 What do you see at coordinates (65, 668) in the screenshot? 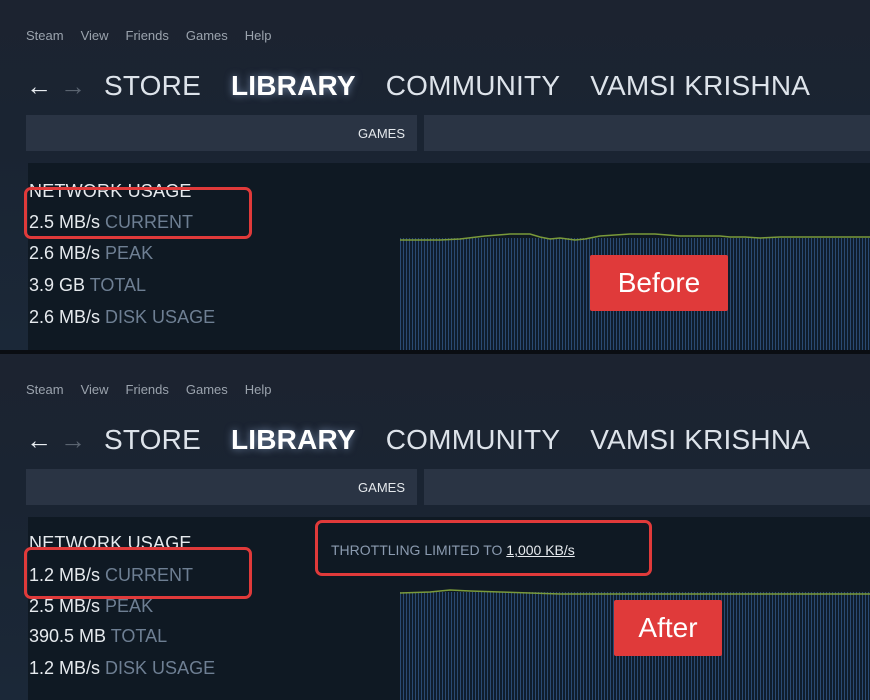
I see `disk-usage-value: 1.2 MB/s` at bounding box center [65, 668].